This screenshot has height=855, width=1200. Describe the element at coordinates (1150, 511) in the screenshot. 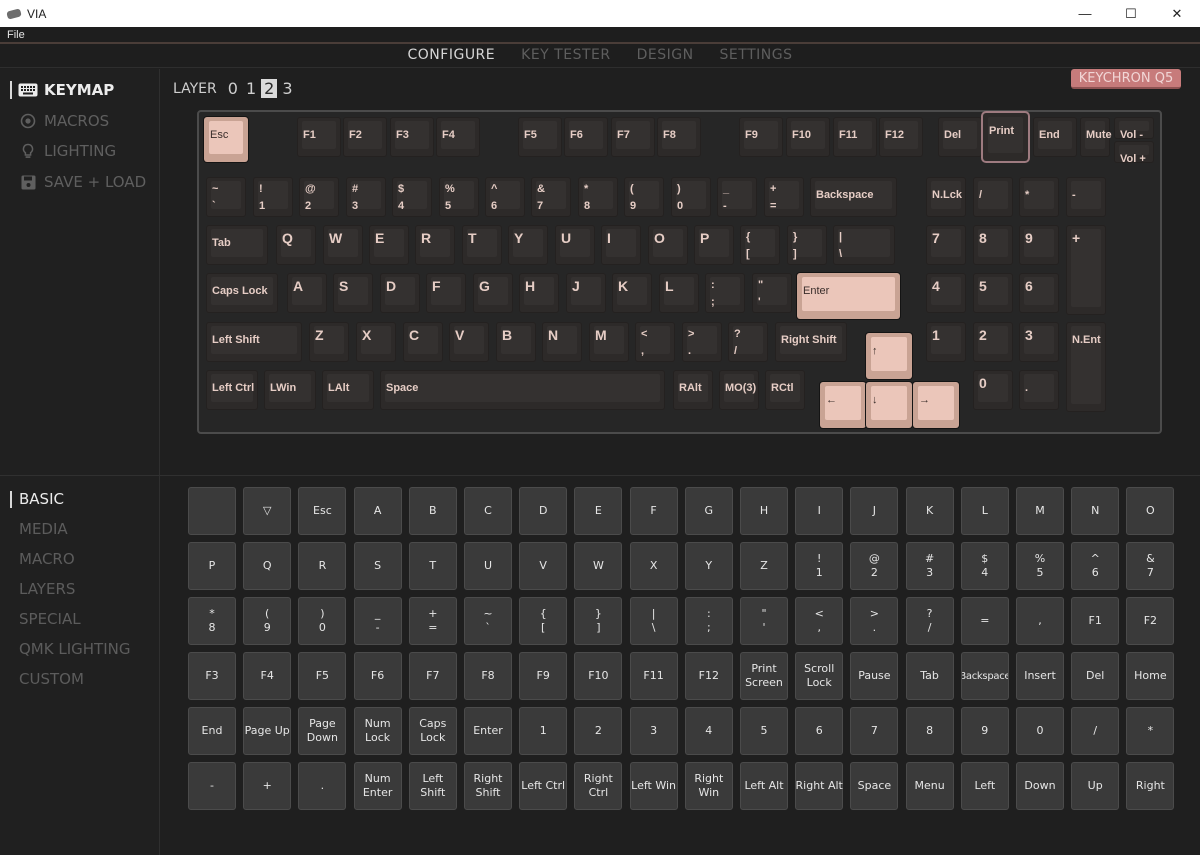

I see `keycode-button: O` at that location.